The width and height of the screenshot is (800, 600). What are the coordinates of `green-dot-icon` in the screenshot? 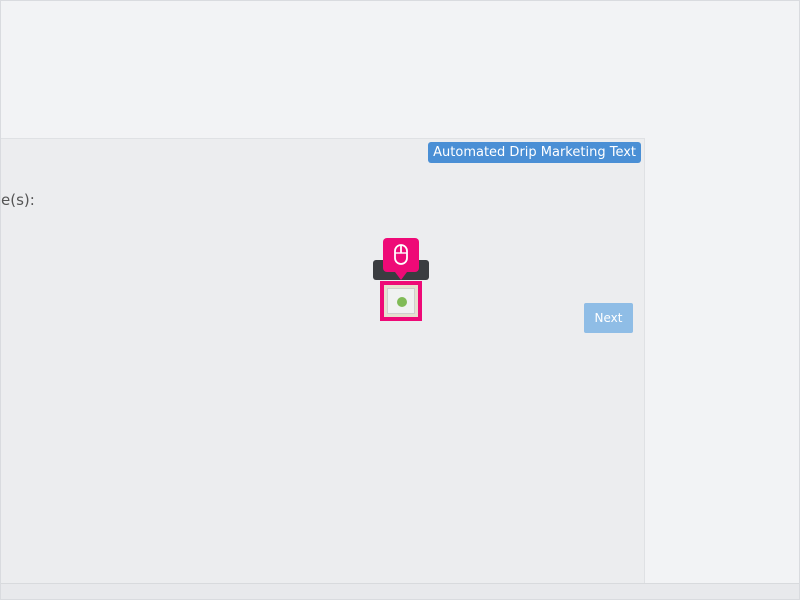 It's located at (402, 302).